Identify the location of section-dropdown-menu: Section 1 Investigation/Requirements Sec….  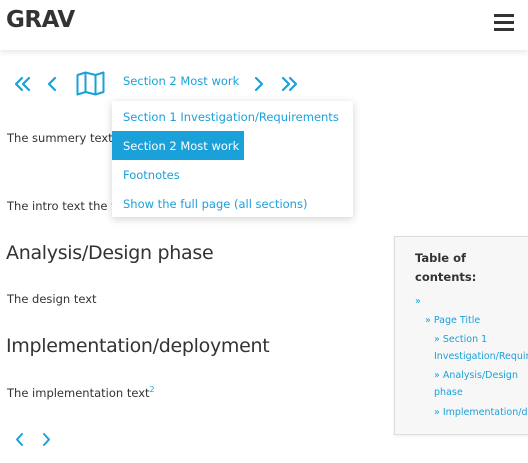
(232, 159).